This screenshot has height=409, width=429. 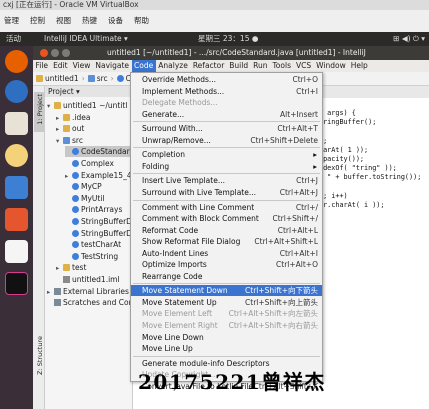 I want to click on vbox-menu-item: 帮助, so click(x=141, y=20).